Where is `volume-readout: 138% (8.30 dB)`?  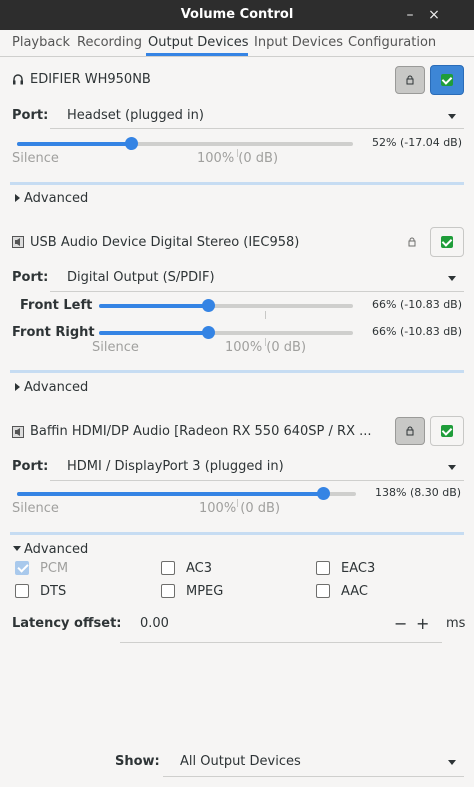 volume-readout: 138% (8.30 dB) is located at coordinates (418, 492).